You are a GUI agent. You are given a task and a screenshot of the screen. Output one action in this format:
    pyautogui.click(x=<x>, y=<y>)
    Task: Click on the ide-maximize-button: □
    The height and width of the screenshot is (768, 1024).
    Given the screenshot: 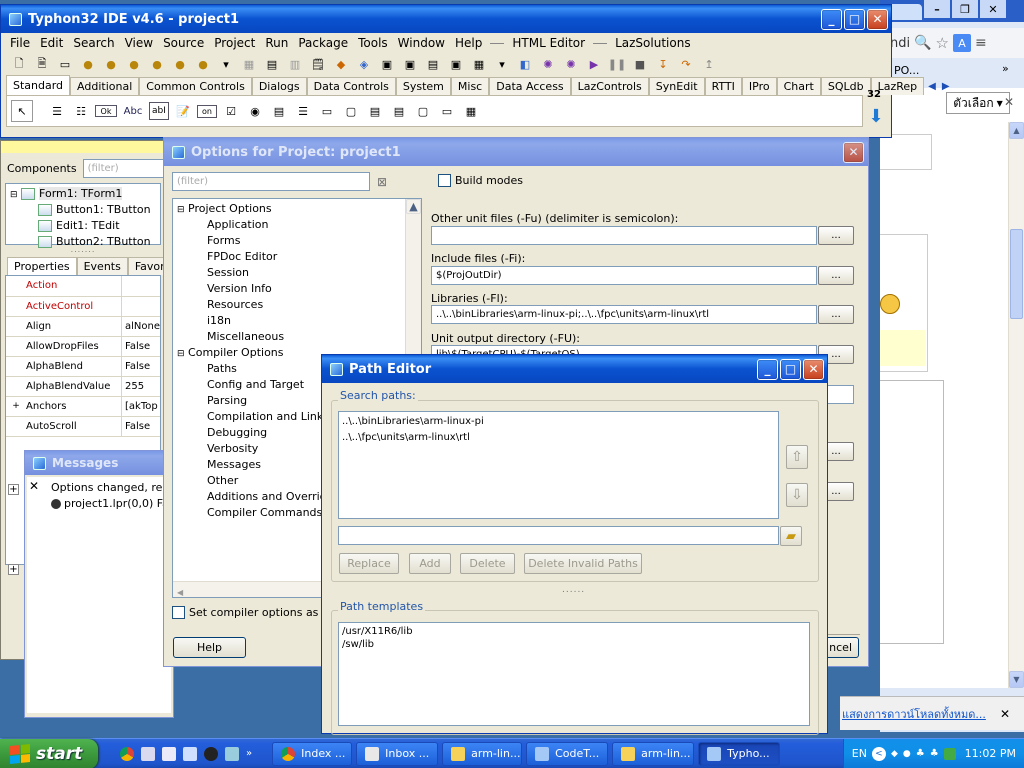 What is the action you would take?
    pyautogui.click(x=854, y=19)
    